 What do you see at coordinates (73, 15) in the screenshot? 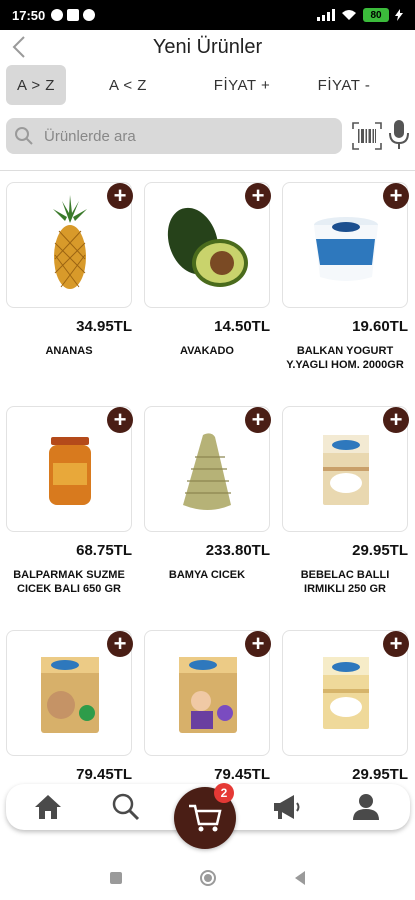
I see `gallery-notification-icon` at bounding box center [73, 15].